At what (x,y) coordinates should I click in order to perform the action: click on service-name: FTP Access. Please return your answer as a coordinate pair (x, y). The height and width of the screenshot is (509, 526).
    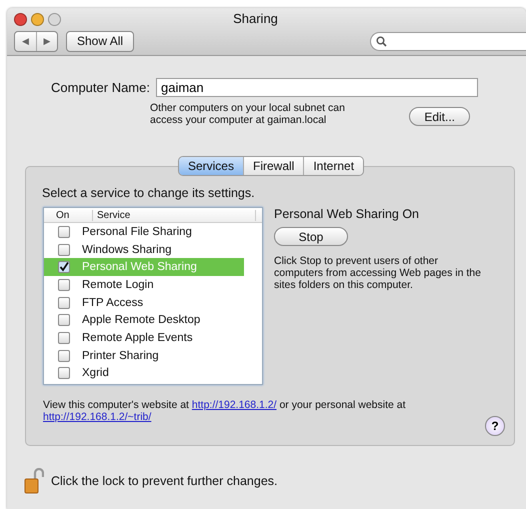
    Looking at the image, I should click on (113, 302).